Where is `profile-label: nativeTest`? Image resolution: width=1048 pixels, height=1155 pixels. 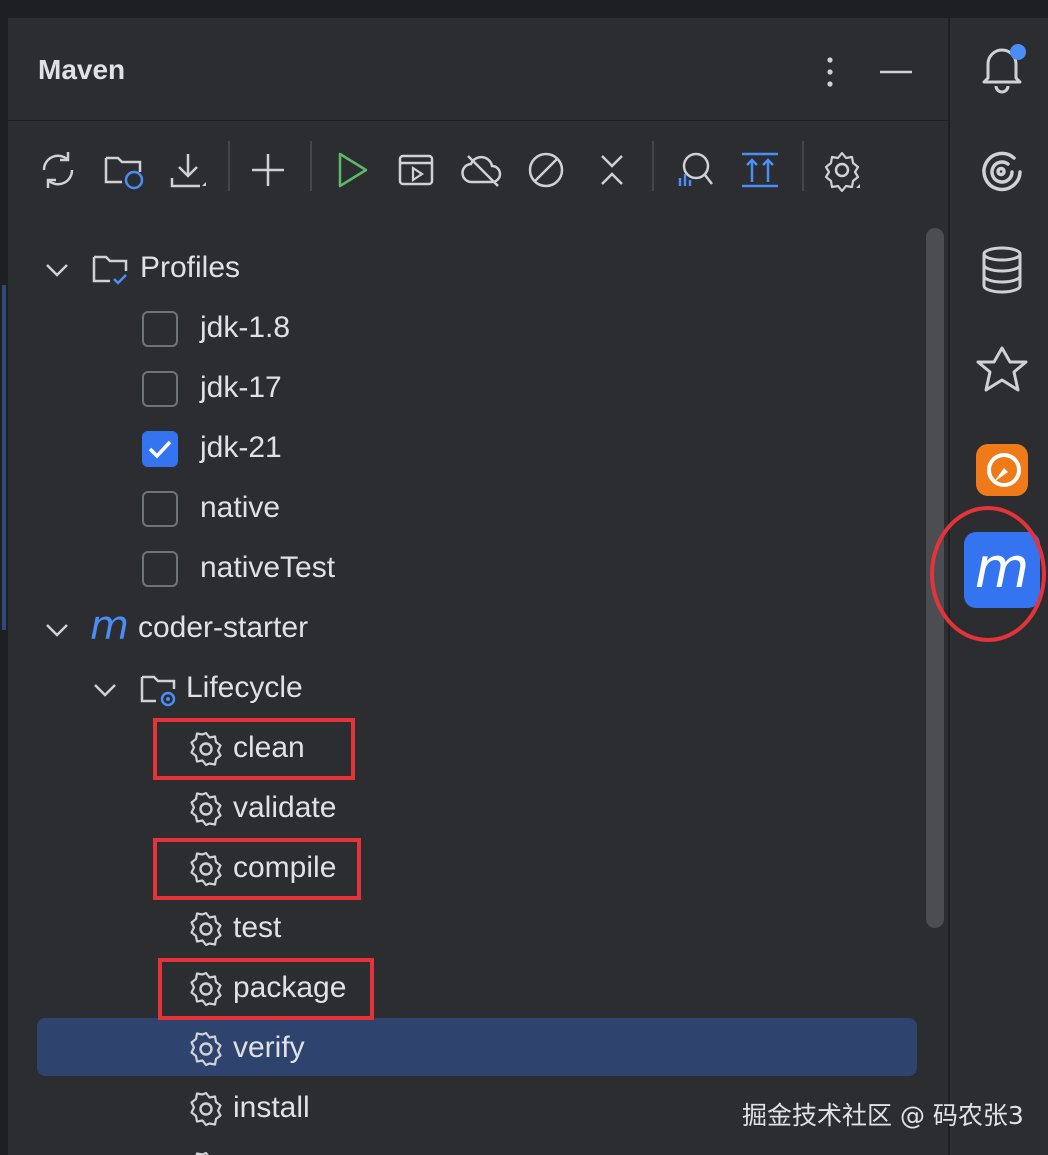
profile-label: nativeTest is located at coordinates (268, 567).